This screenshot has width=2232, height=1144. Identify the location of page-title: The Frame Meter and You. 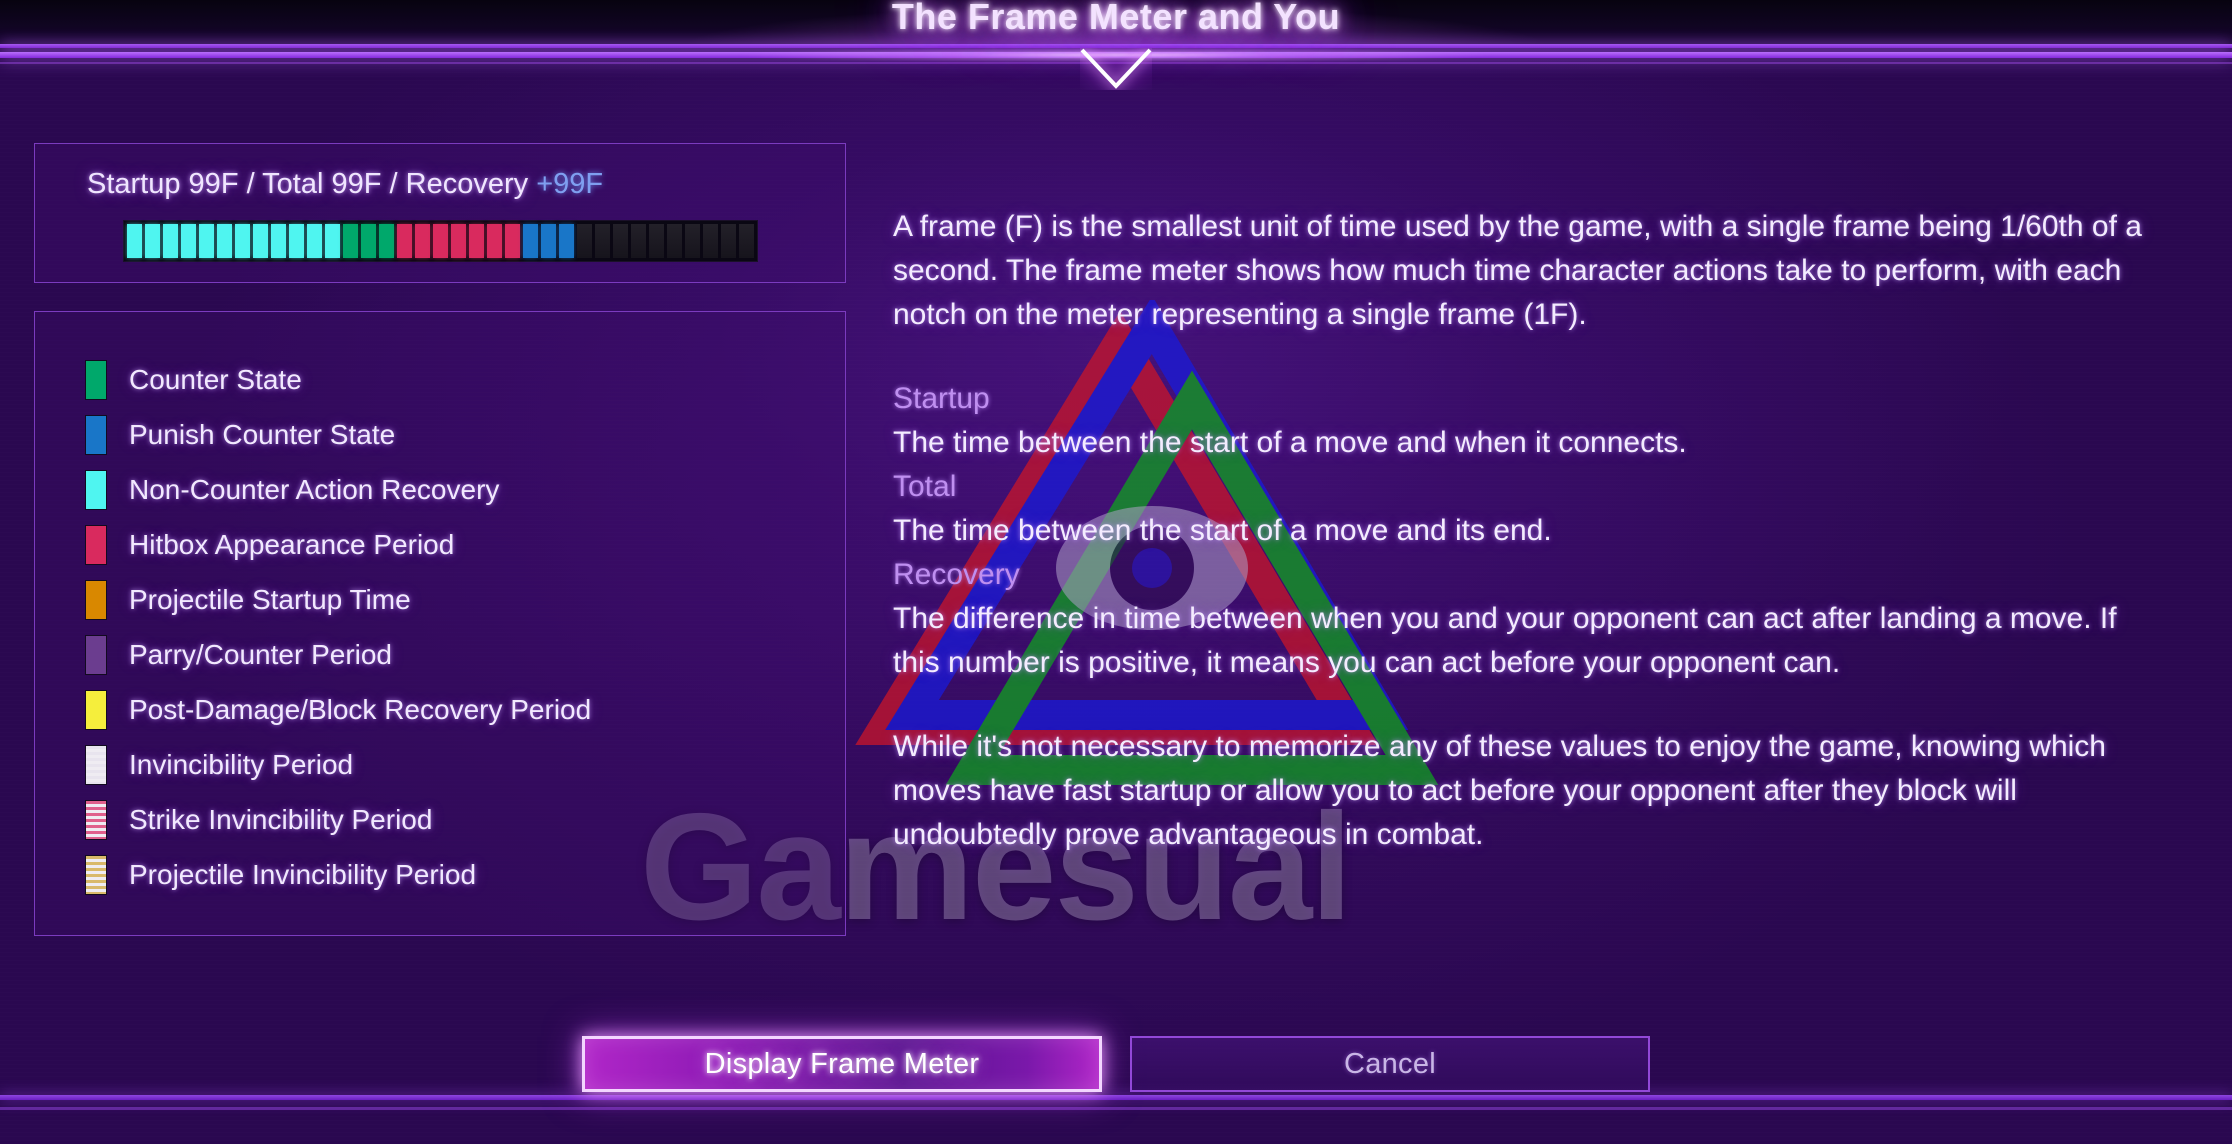
(1116, 18).